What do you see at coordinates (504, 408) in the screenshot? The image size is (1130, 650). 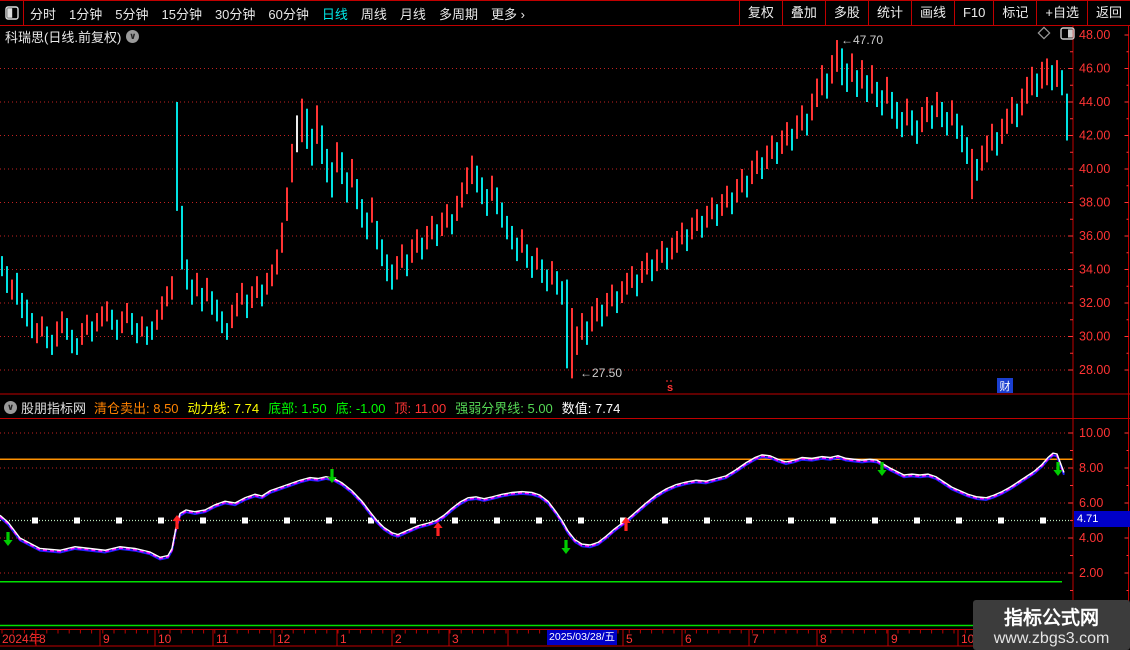 I see `indicator-field-强弱分界线: 强弱分界线: 5.00` at bounding box center [504, 408].